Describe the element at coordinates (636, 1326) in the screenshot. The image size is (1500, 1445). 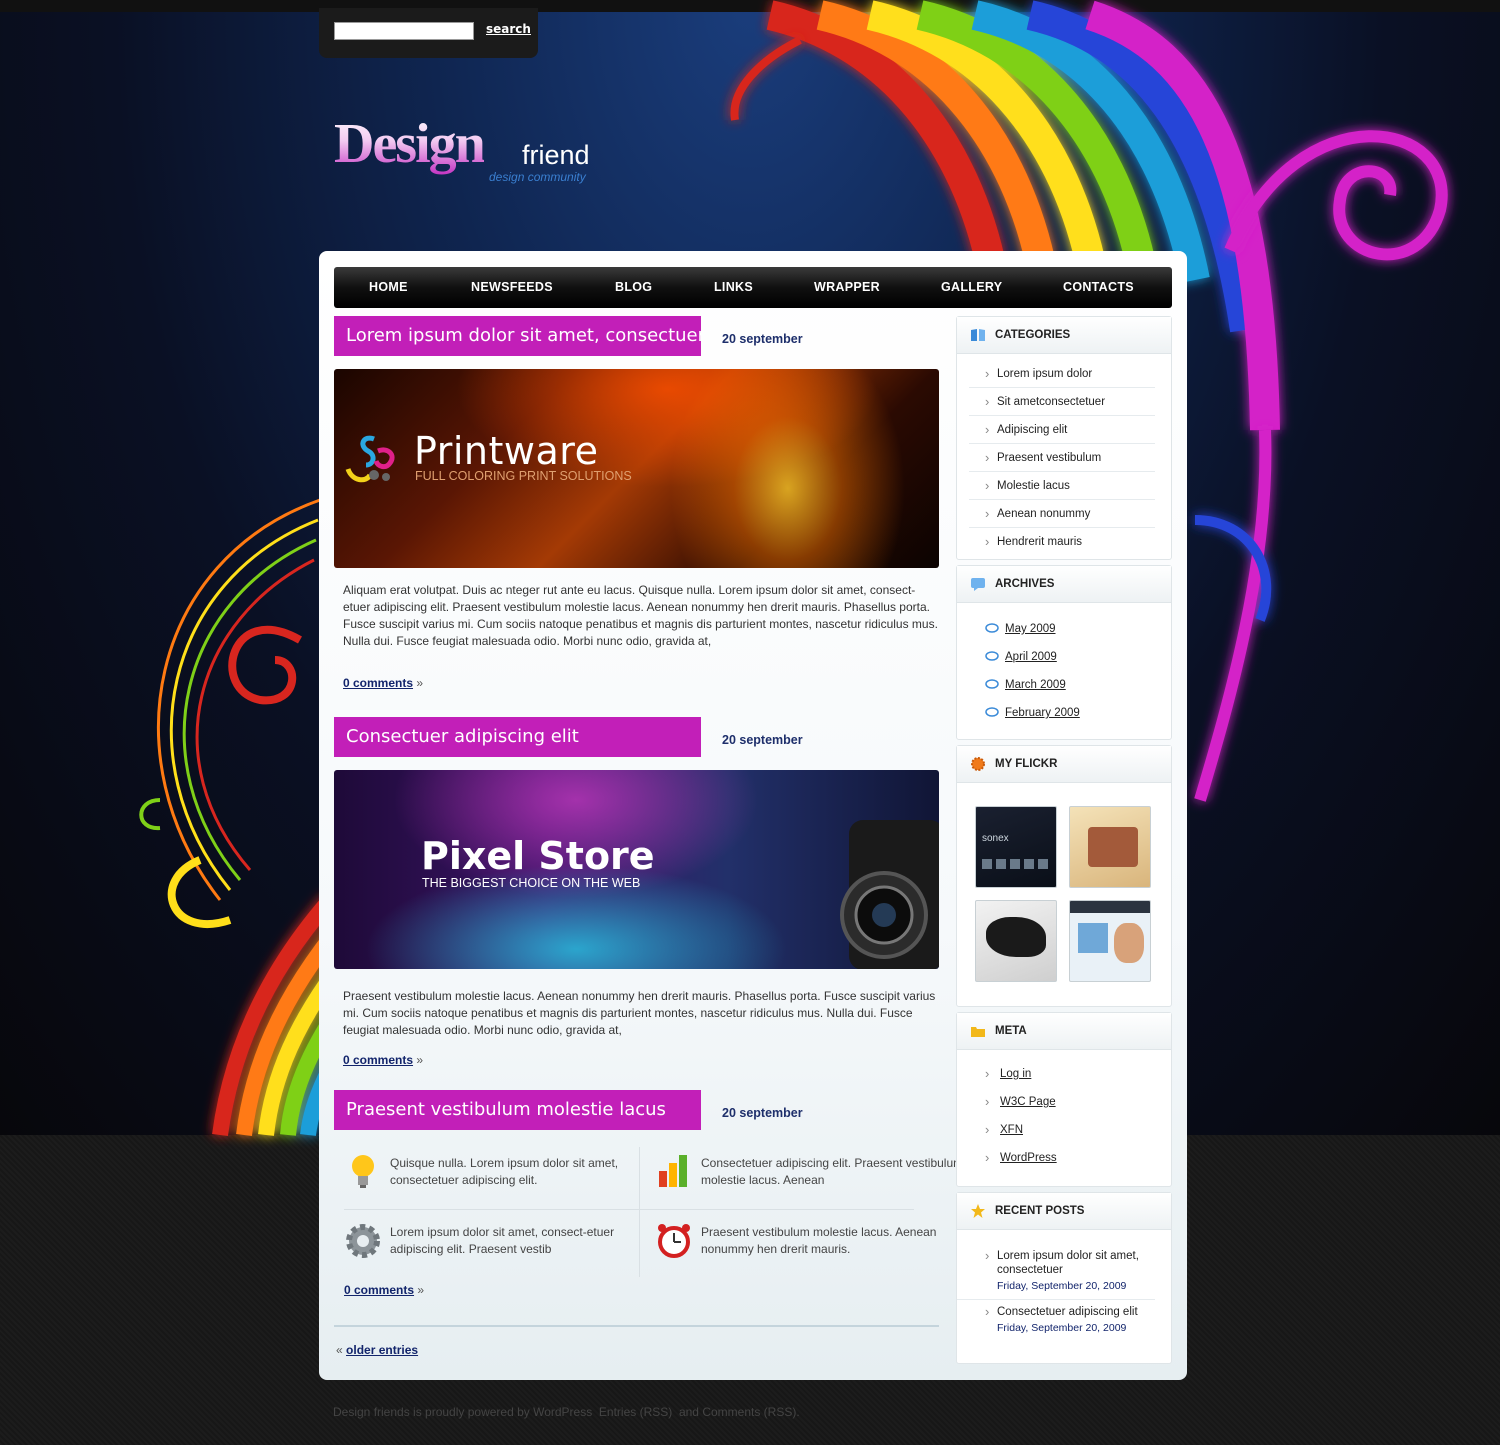
I see `content-divider` at that location.